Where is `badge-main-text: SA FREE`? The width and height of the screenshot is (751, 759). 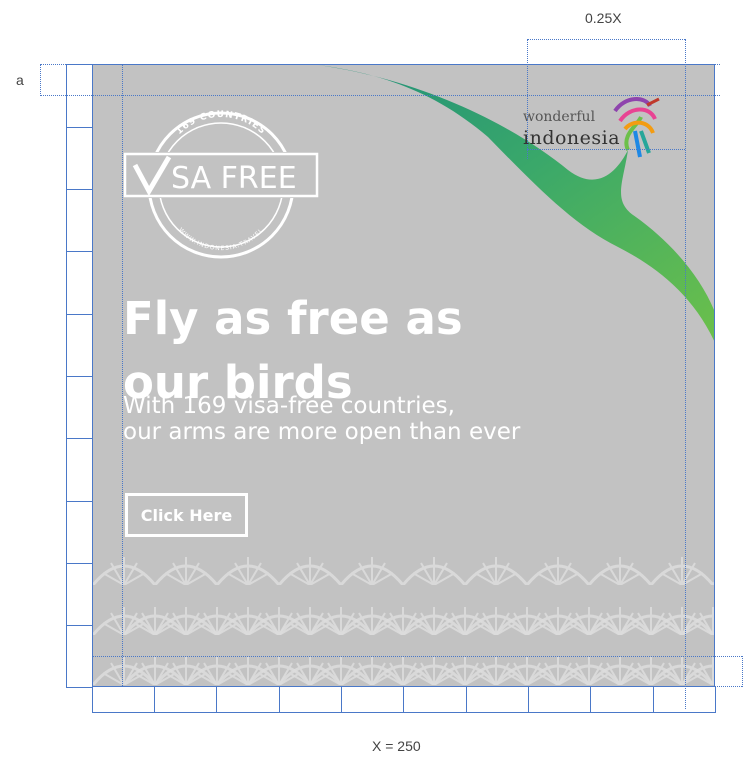 badge-main-text: SA FREE is located at coordinates (234, 178).